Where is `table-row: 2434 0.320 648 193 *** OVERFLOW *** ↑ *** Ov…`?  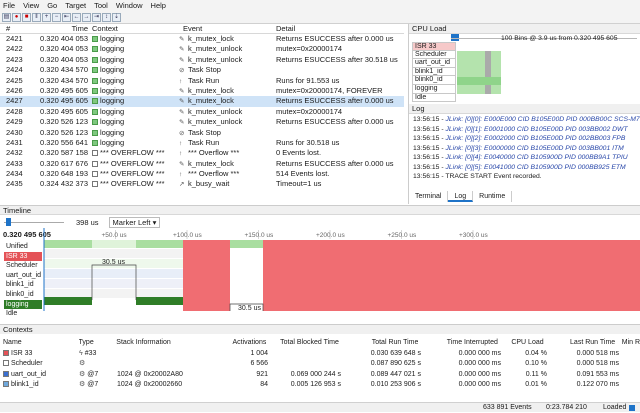
table-row: 2434 0.320 648 193 *** OVERFLOW *** ↑ *** Ov… is located at coordinates (202, 174).